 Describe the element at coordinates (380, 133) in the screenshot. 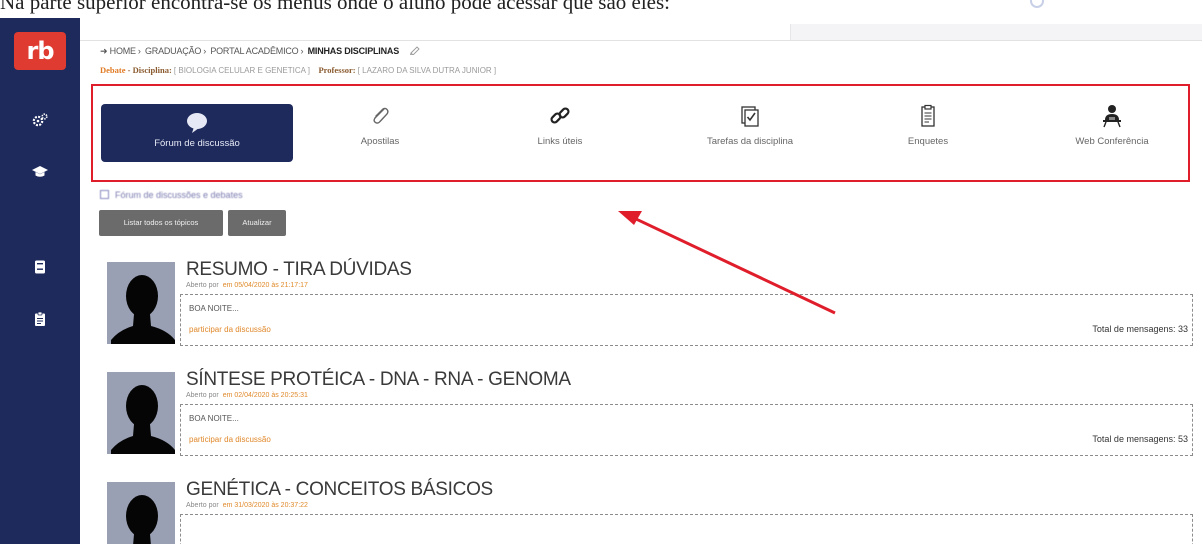

I see `tab-apostilas: Apostilas` at that location.